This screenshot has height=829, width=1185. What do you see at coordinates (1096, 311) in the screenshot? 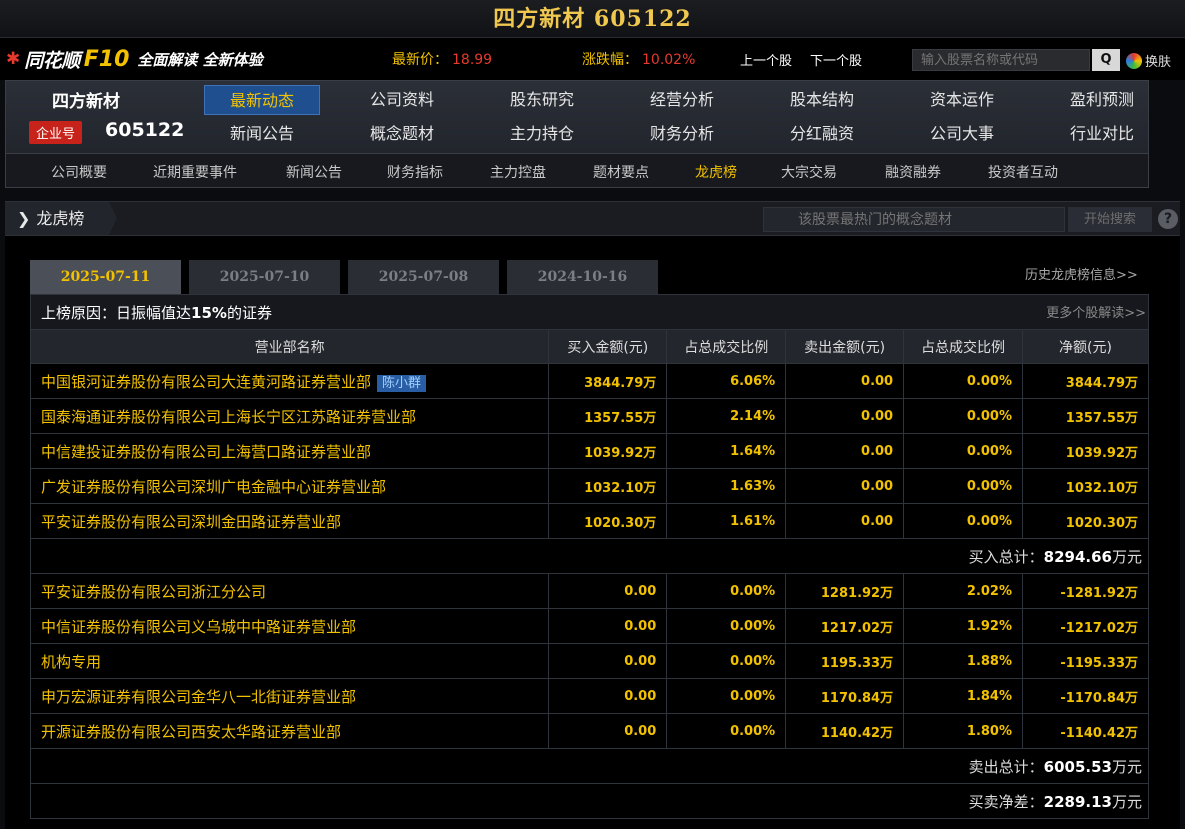
I see `more-analysis-link: 更多个股解读>>` at bounding box center [1096, 311].